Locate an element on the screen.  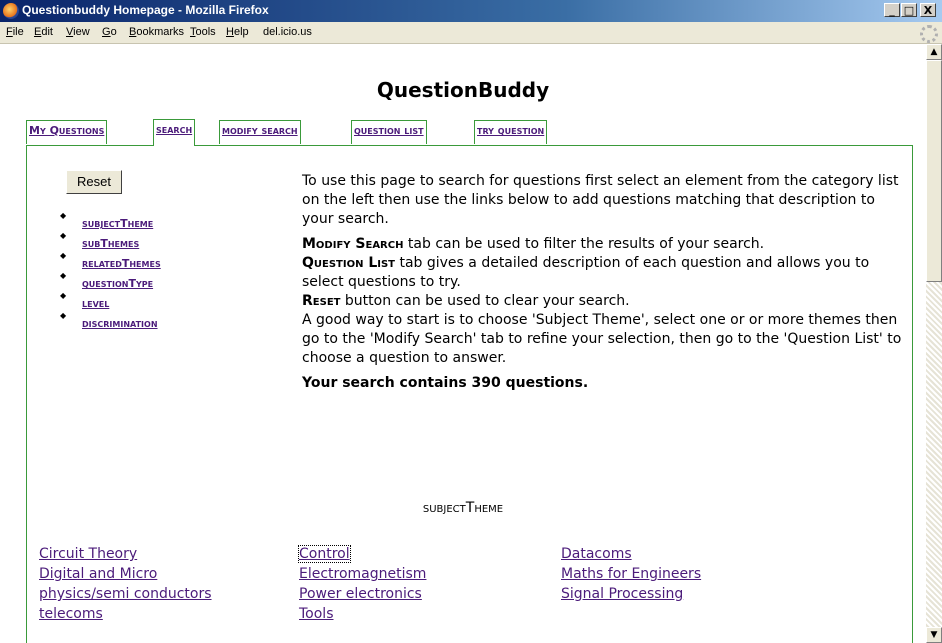
menu-file: File is located at coordinates (15, 32).